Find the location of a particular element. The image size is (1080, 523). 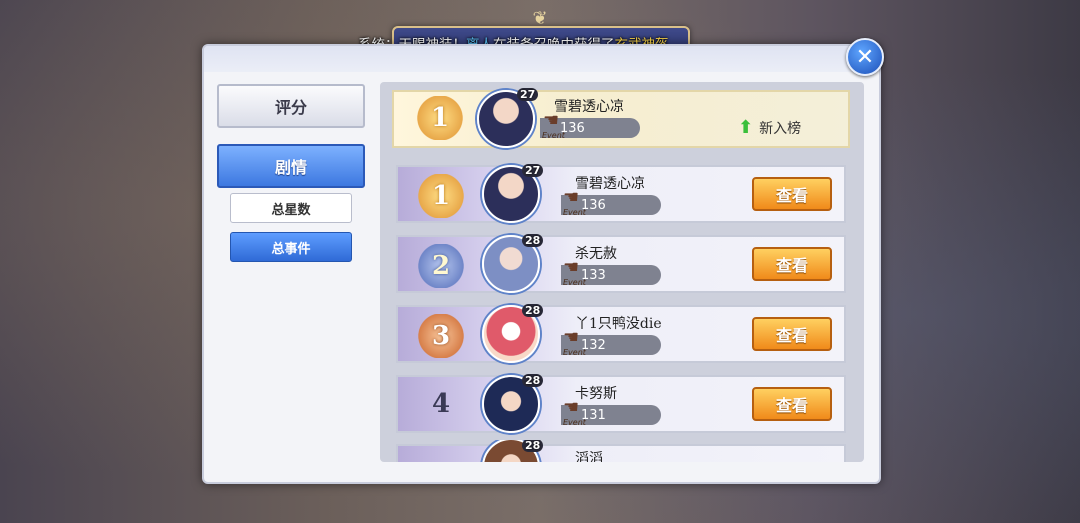

tab-story: 剧情 is located at coordinates (291, 166).